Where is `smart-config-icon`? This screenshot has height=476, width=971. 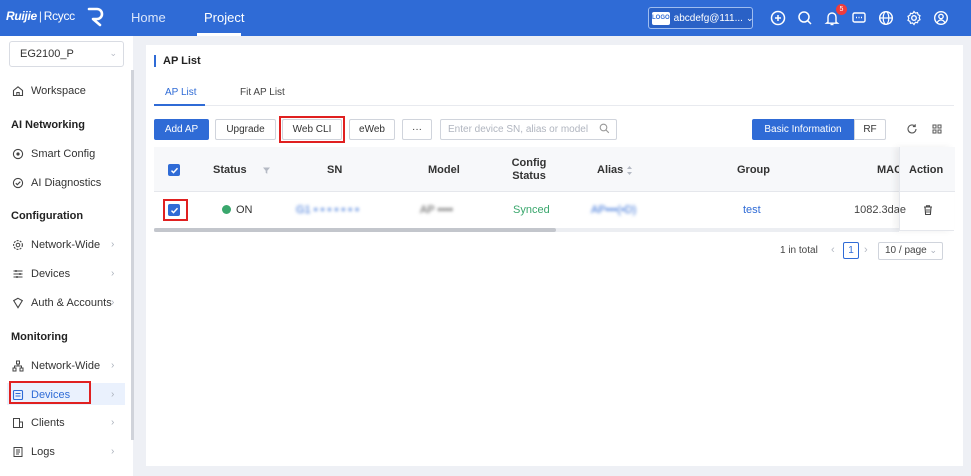
smart-config-icon is located at coordinates (18, 154).